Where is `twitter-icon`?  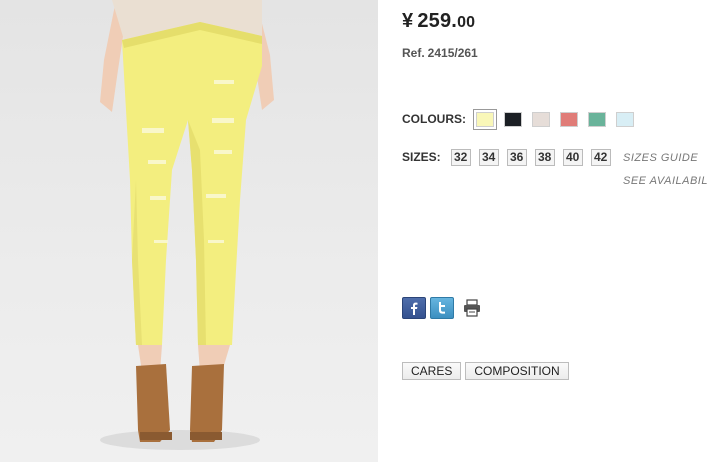
twitter-icon is located at coordinates (442, 308).